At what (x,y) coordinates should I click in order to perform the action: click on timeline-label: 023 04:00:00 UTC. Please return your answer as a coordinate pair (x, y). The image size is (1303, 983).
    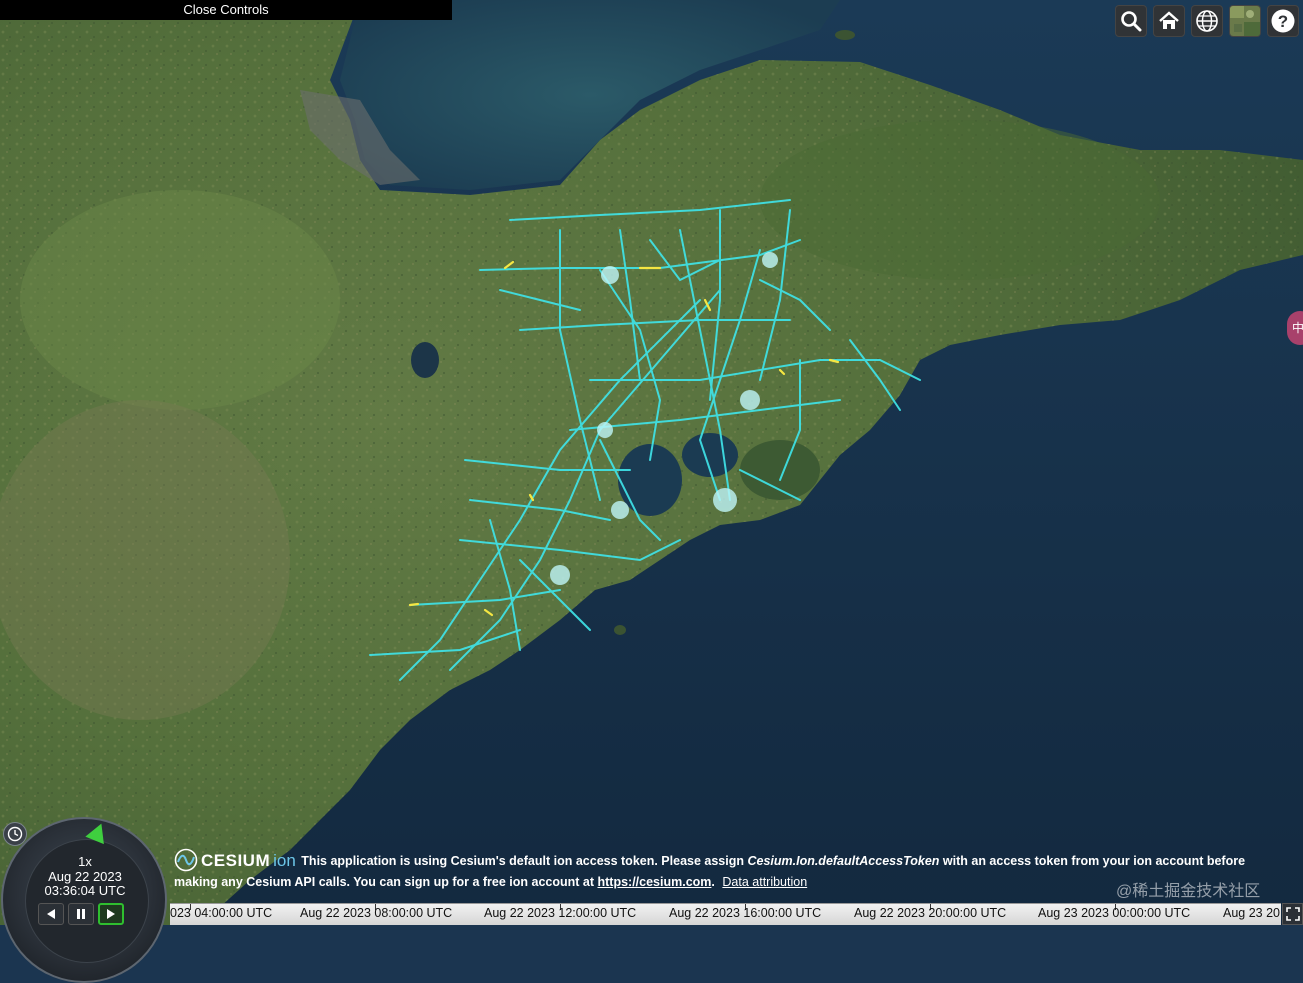
    Looking at the image, I should click on (221, 913).